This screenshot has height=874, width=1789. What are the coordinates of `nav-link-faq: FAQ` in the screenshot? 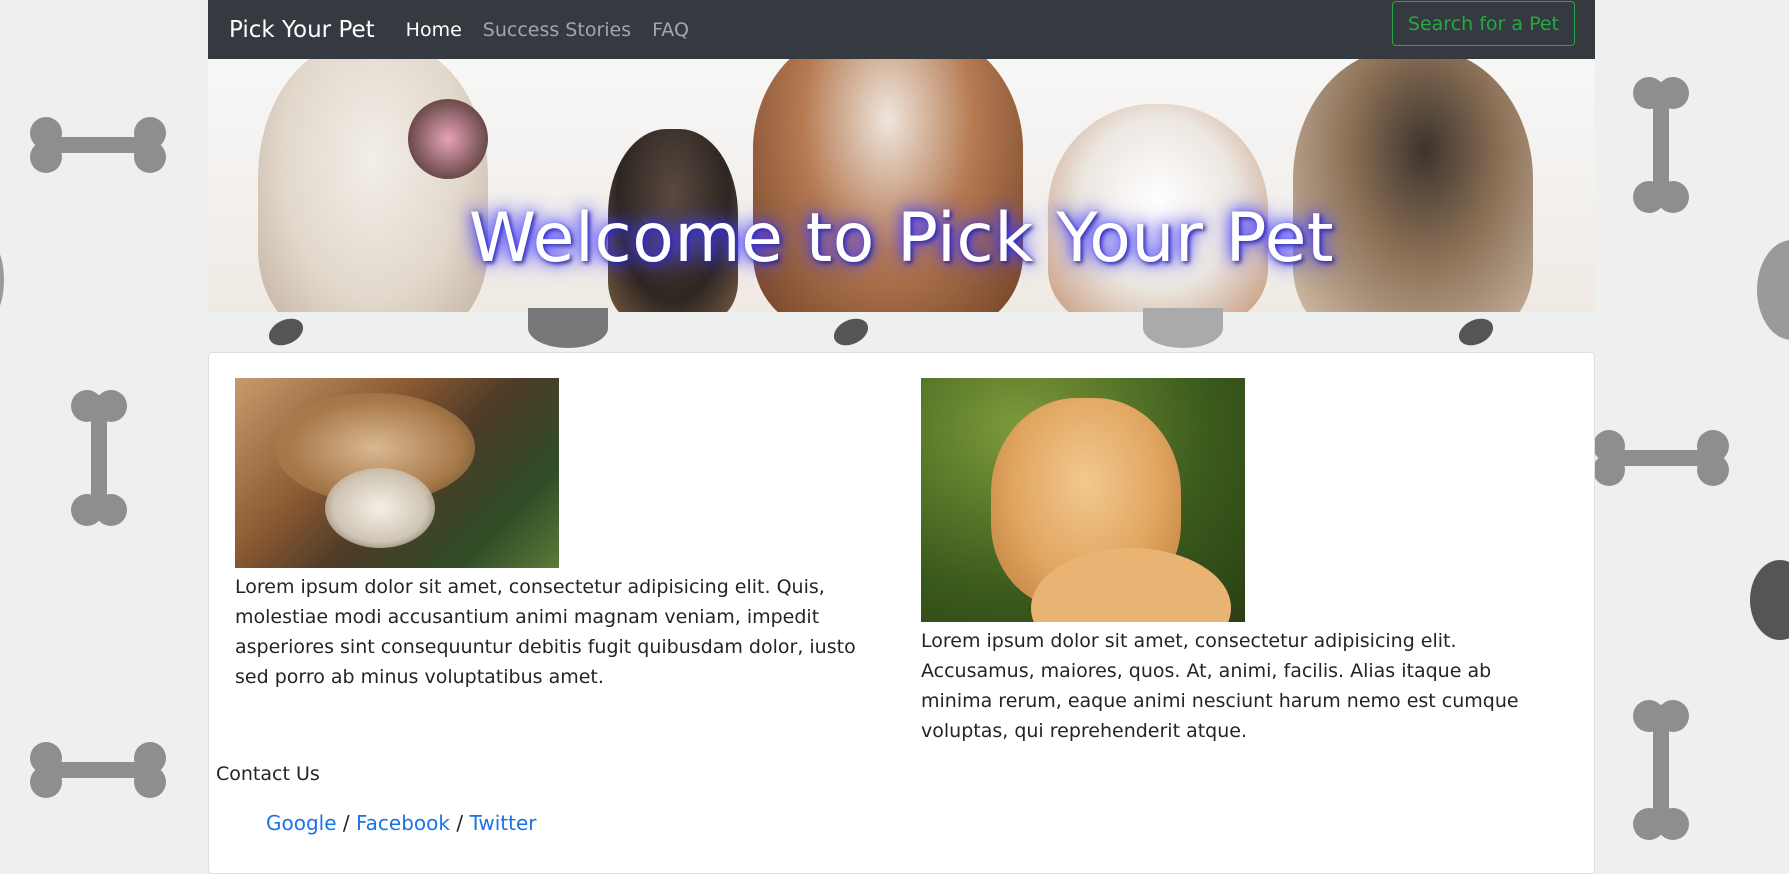 It's located at (670, 30).